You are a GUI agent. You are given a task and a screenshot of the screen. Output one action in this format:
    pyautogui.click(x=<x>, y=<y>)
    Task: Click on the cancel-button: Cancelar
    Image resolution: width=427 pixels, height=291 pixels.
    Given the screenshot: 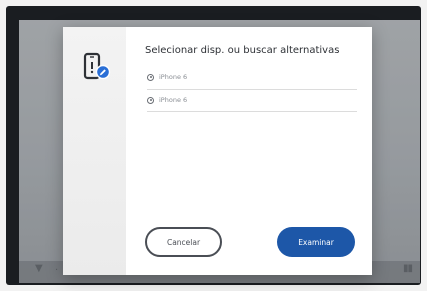 What is the action you would take?
    pyautogui.click(x=183, y=242)
    